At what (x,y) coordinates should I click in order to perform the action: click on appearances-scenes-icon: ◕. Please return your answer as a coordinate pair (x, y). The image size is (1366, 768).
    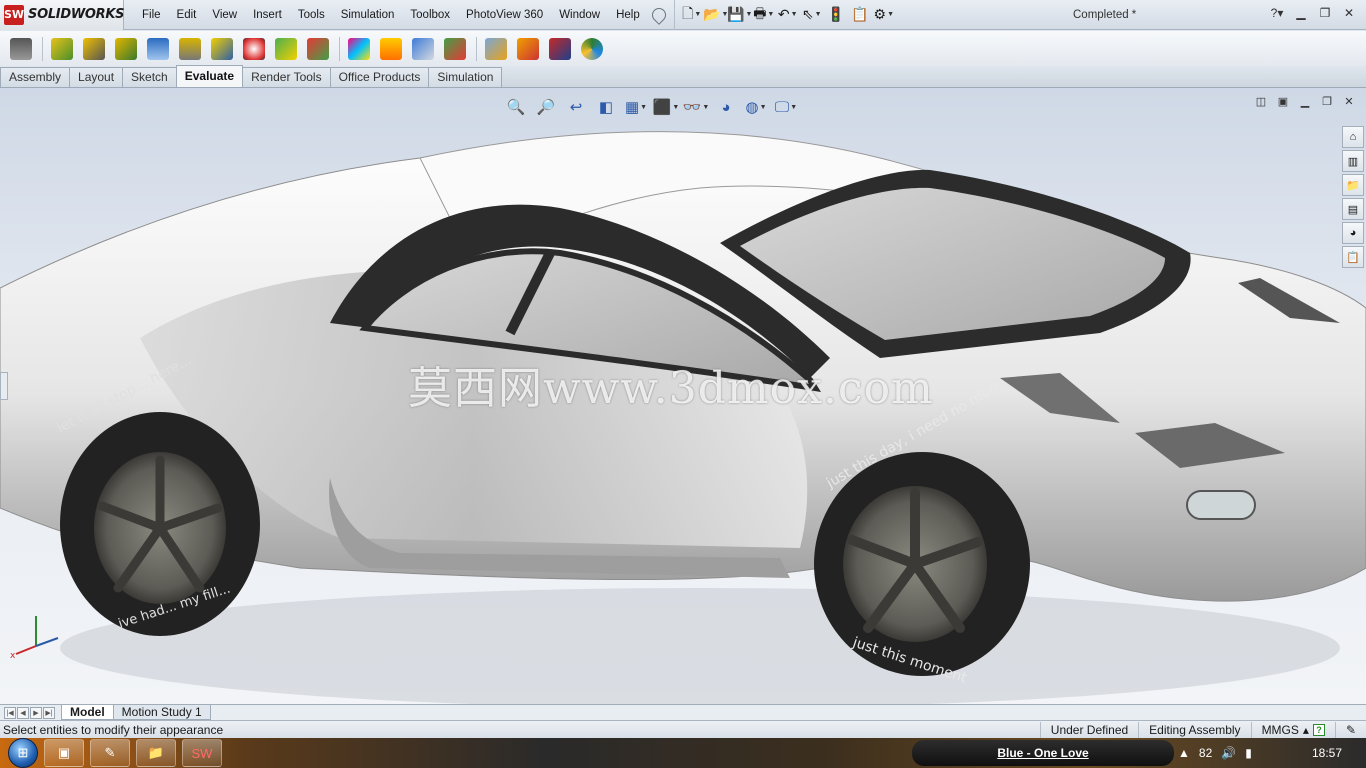
    Looking at the image, I should click on (1353, 233).